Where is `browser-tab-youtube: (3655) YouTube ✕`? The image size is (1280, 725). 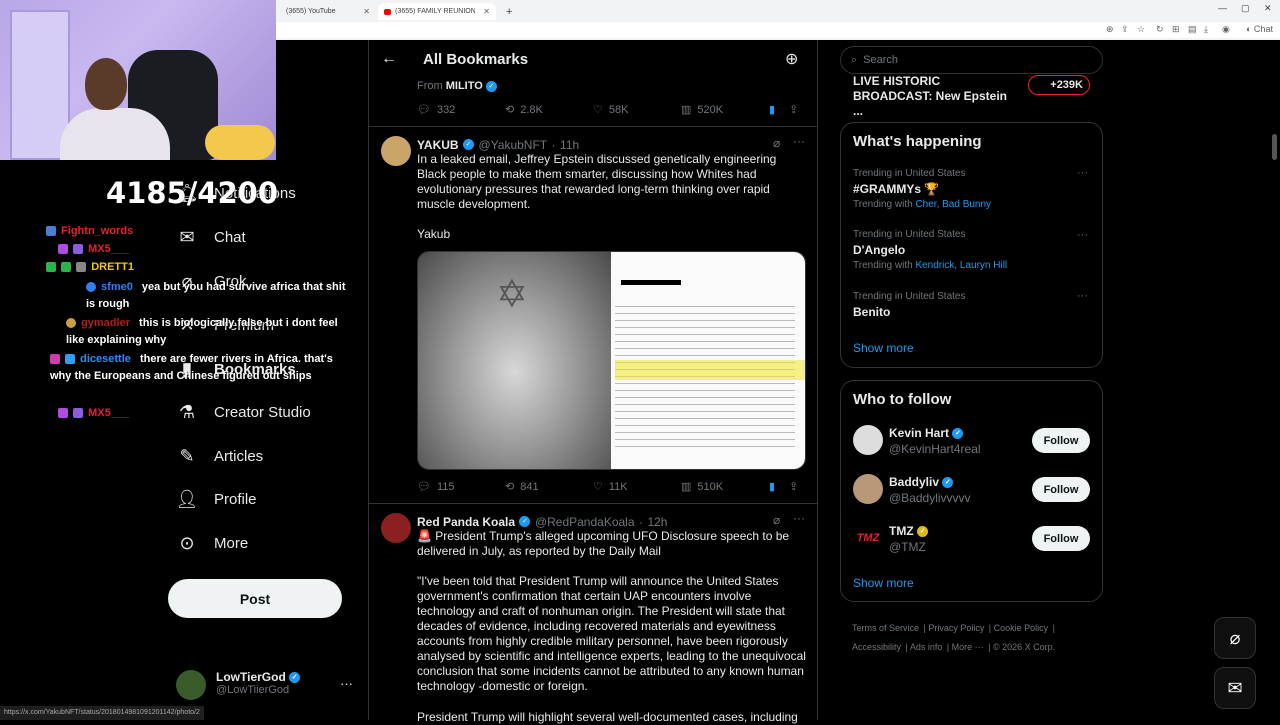
browser-tab-youtube: (3655) YouTube ✕ is located at coordinates (328, 11).